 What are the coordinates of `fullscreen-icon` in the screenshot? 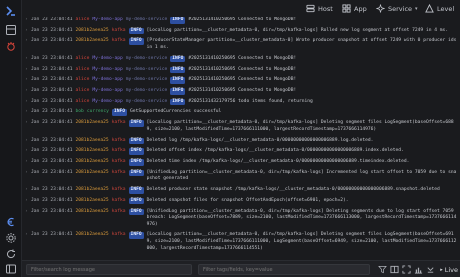 It's located at (406, 269).